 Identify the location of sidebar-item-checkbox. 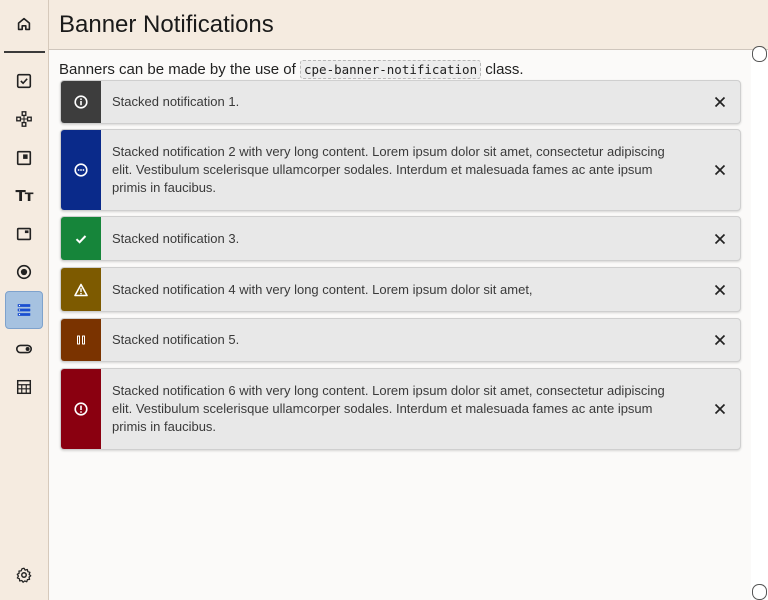
(24, 81).